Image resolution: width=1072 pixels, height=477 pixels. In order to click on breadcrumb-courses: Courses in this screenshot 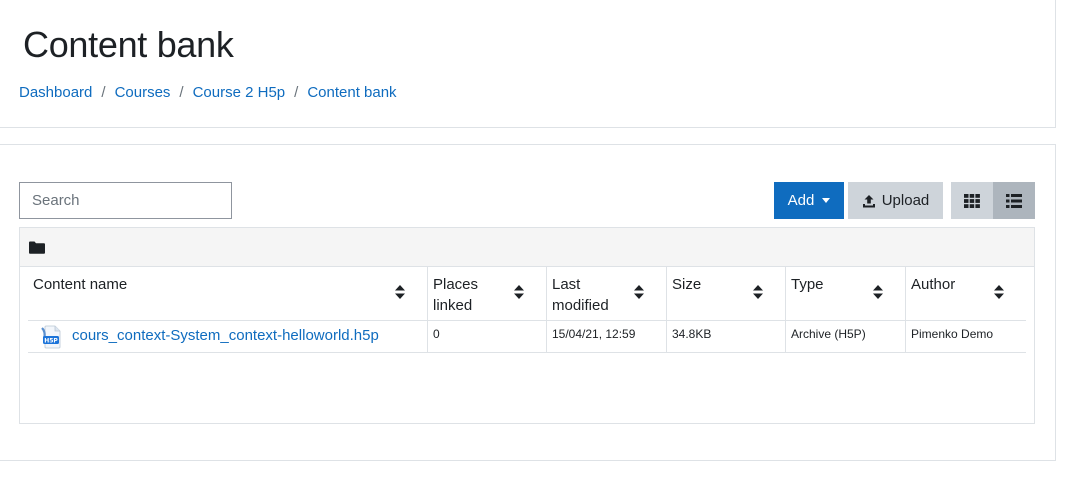, I will do `click(143, 92)`.